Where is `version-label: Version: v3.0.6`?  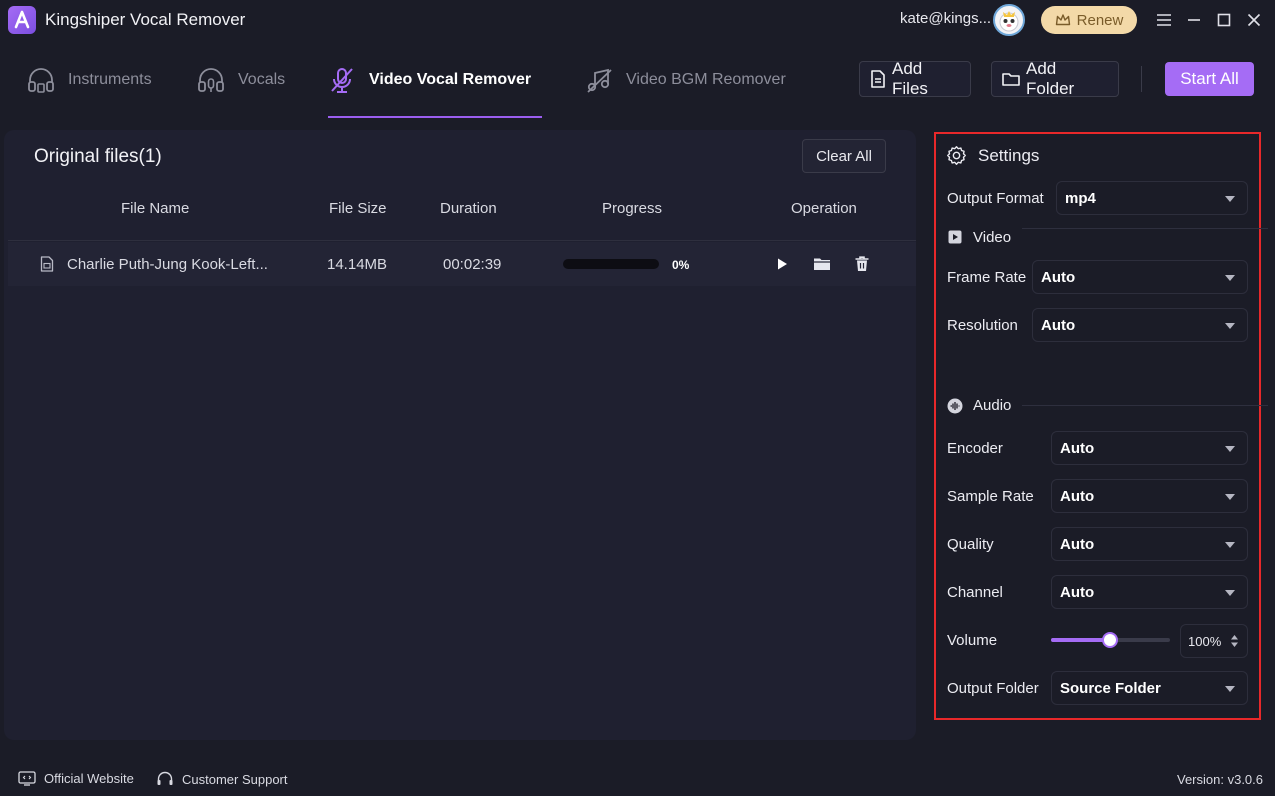 version-label: Version: v3.0.6 is located at coordinates (1220, 779).